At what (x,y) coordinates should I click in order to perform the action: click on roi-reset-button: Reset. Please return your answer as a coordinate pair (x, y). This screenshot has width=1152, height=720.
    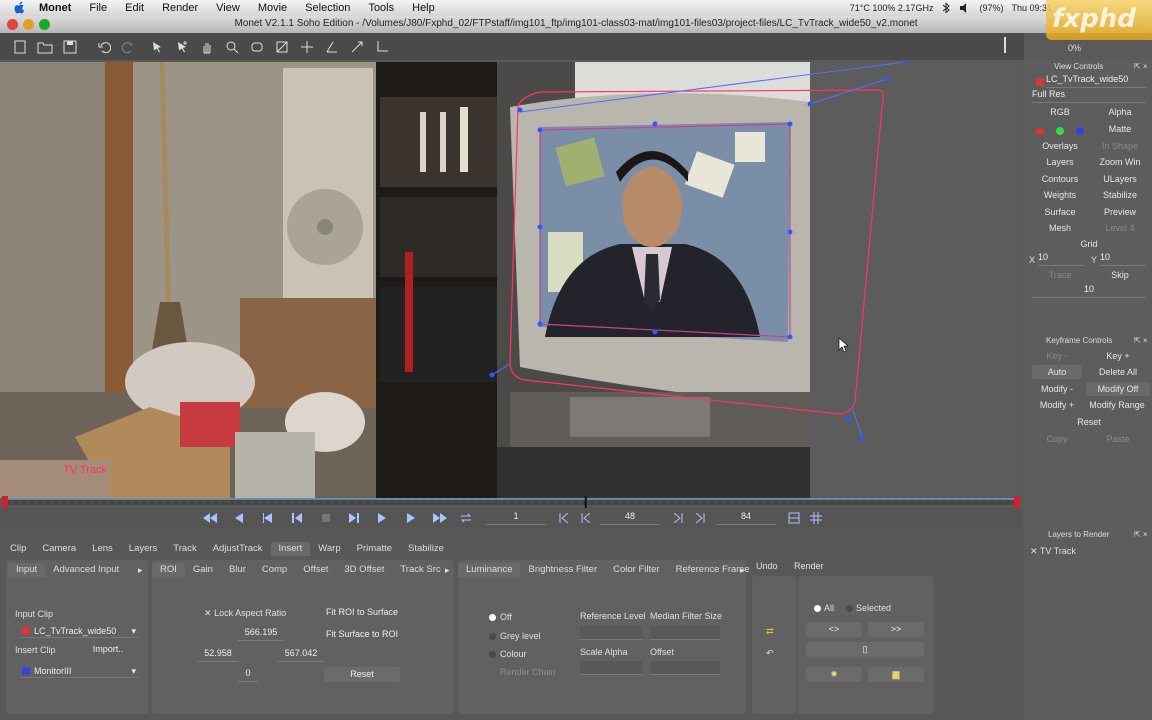
    Looking at the image, I should click on (362, 674).